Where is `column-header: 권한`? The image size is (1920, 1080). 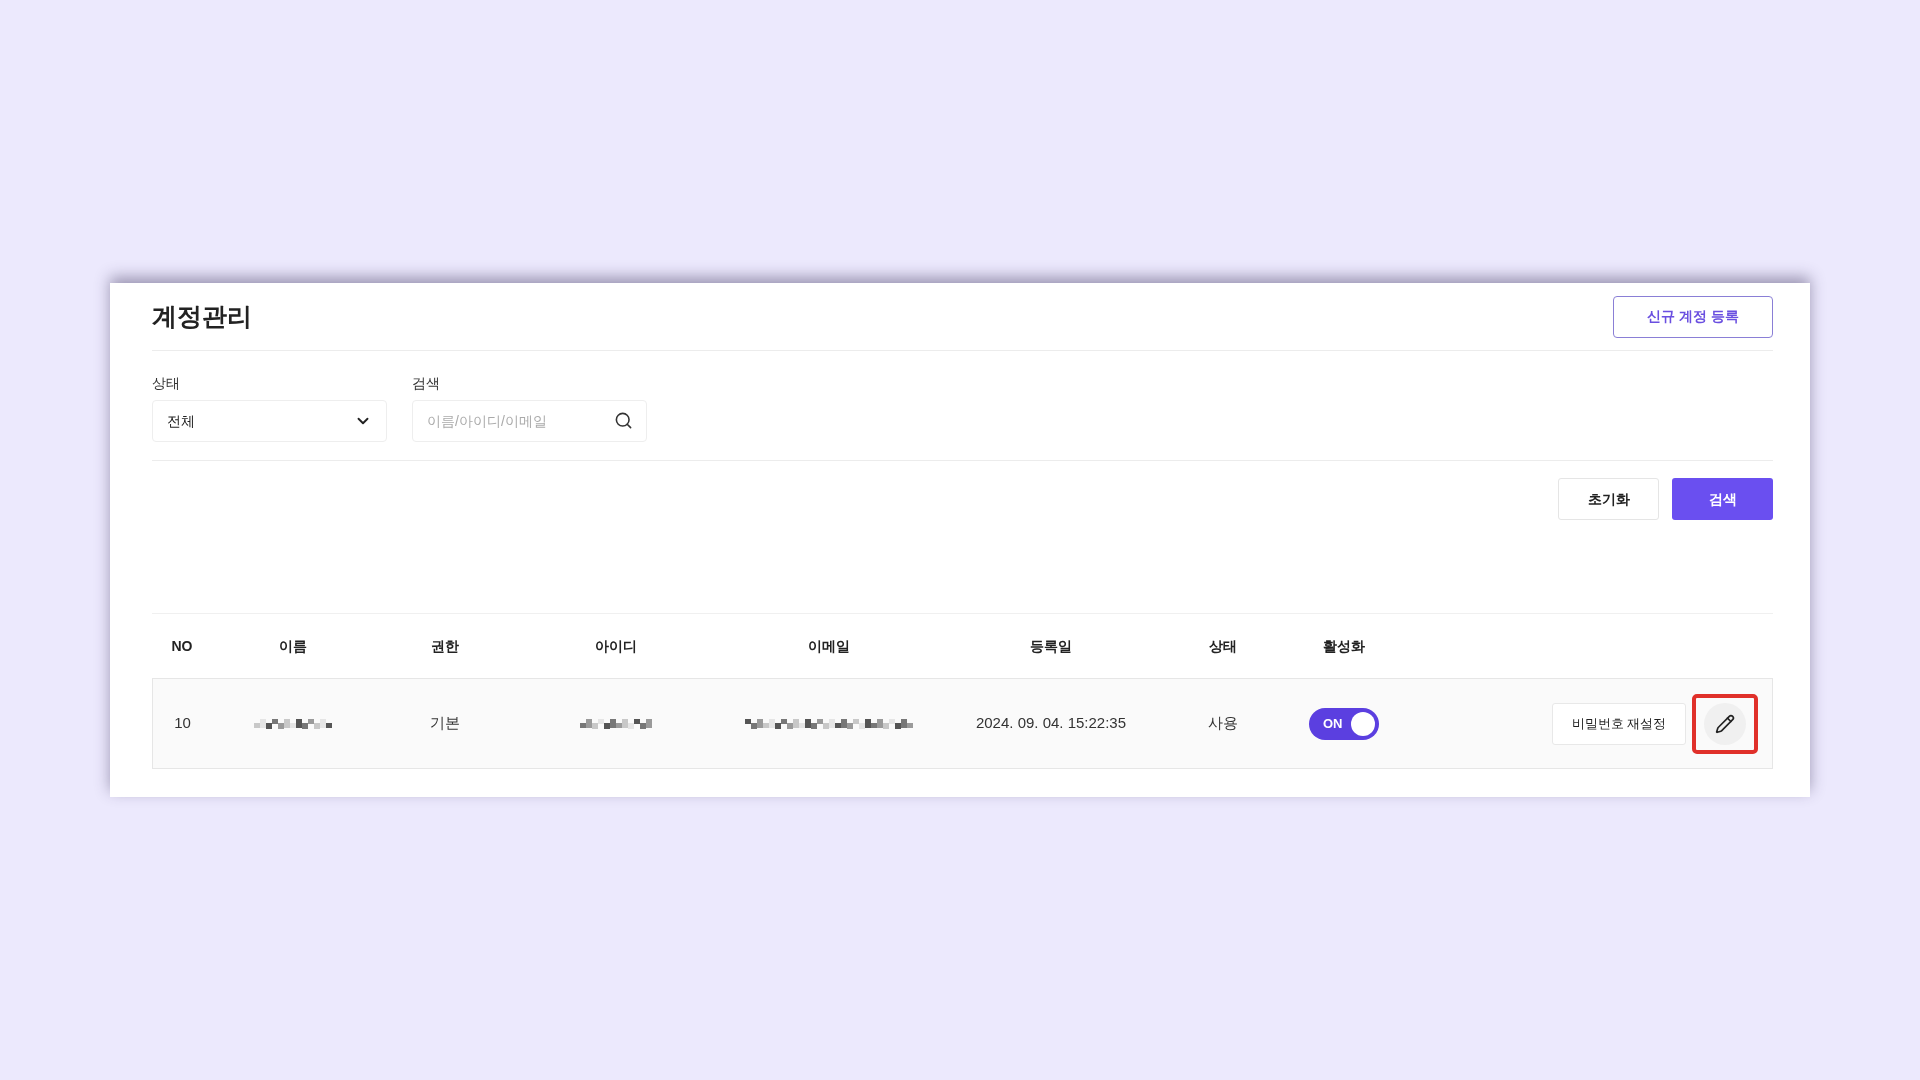 column-header: 권한 is located at coordinates (445, 646).